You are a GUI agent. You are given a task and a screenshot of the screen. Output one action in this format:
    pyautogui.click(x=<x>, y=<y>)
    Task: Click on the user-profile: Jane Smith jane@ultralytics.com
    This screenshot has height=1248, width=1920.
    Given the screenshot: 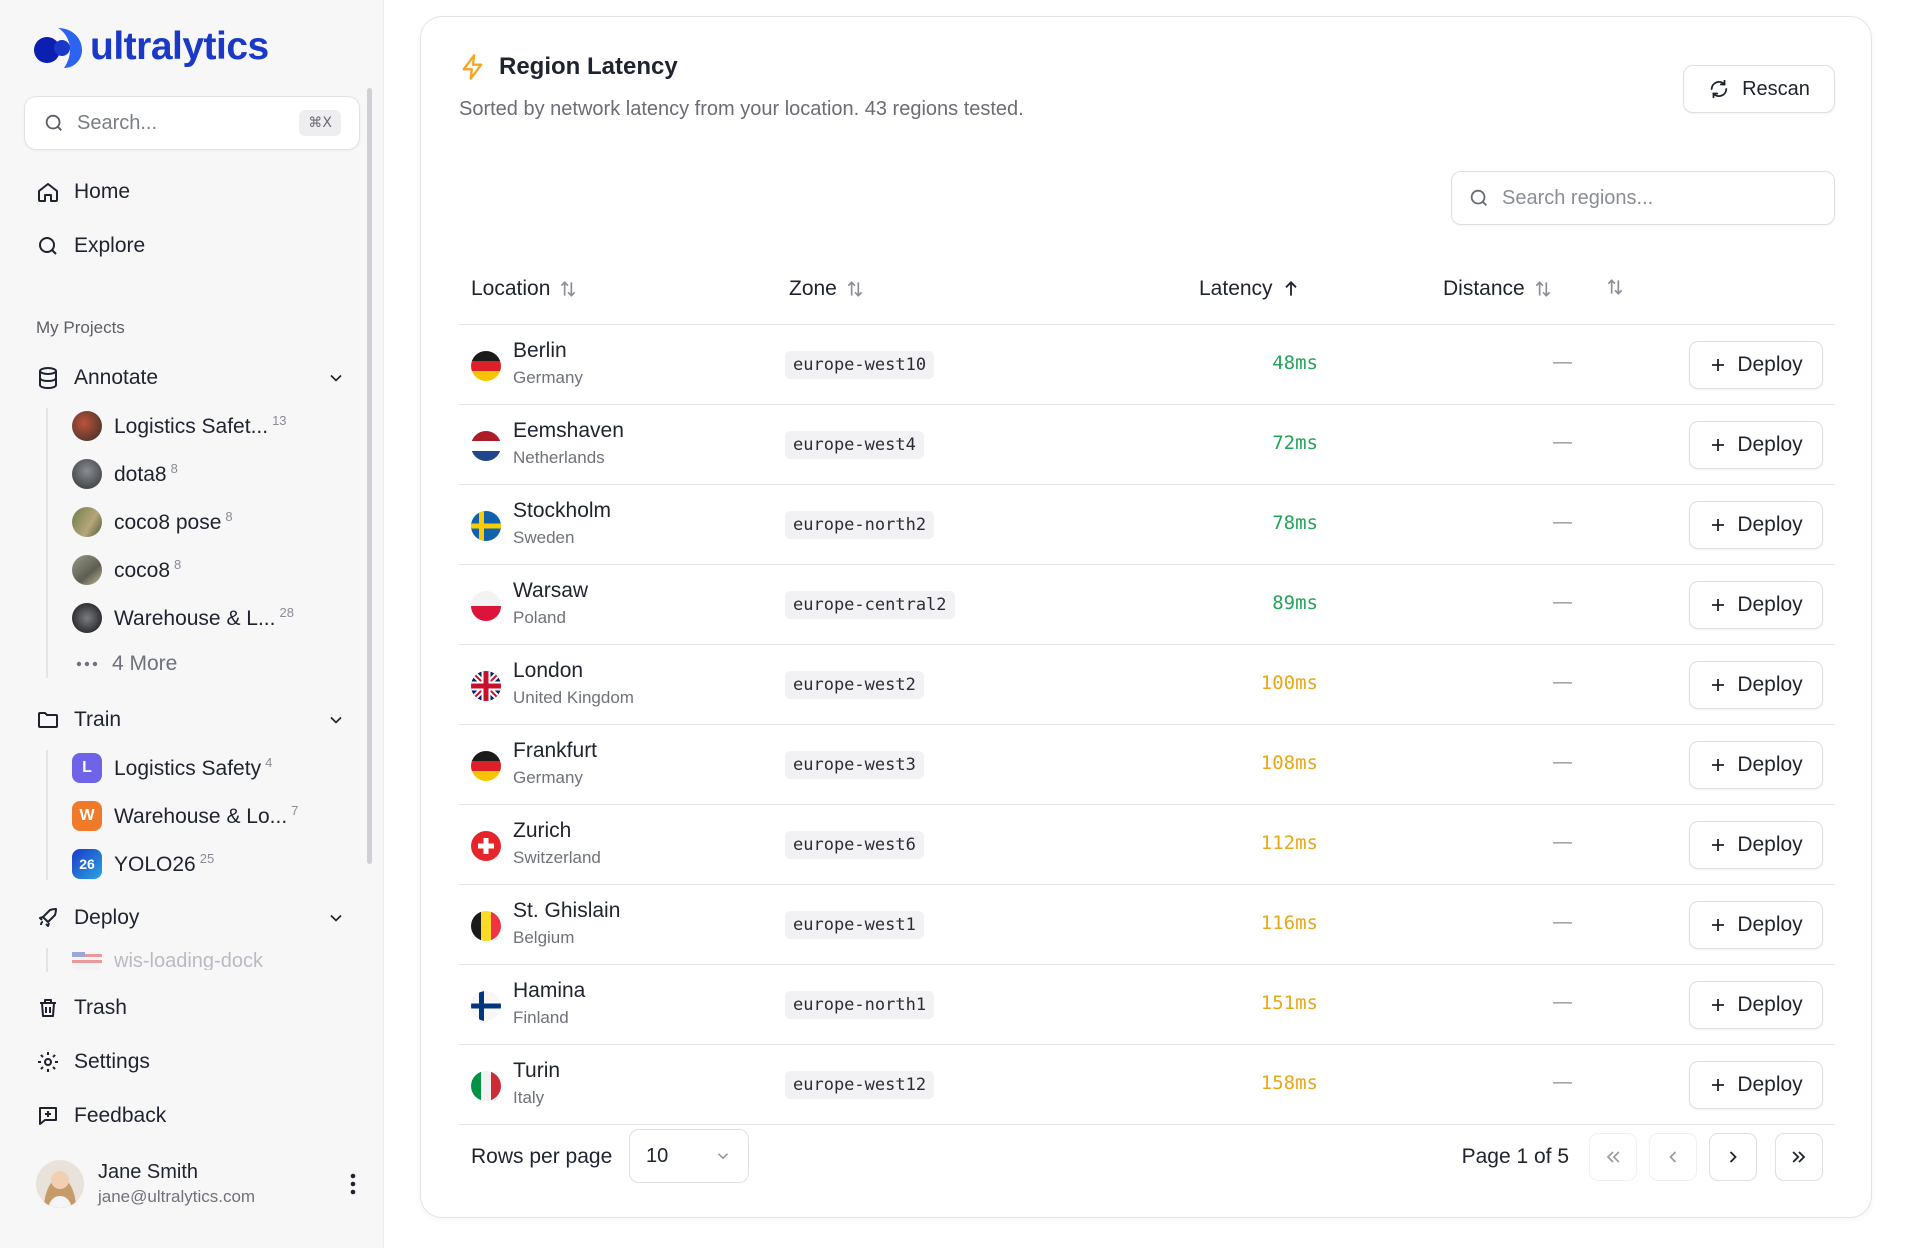 What is the action you would take?
    pyautogui.click(x=196, y=1184)
    